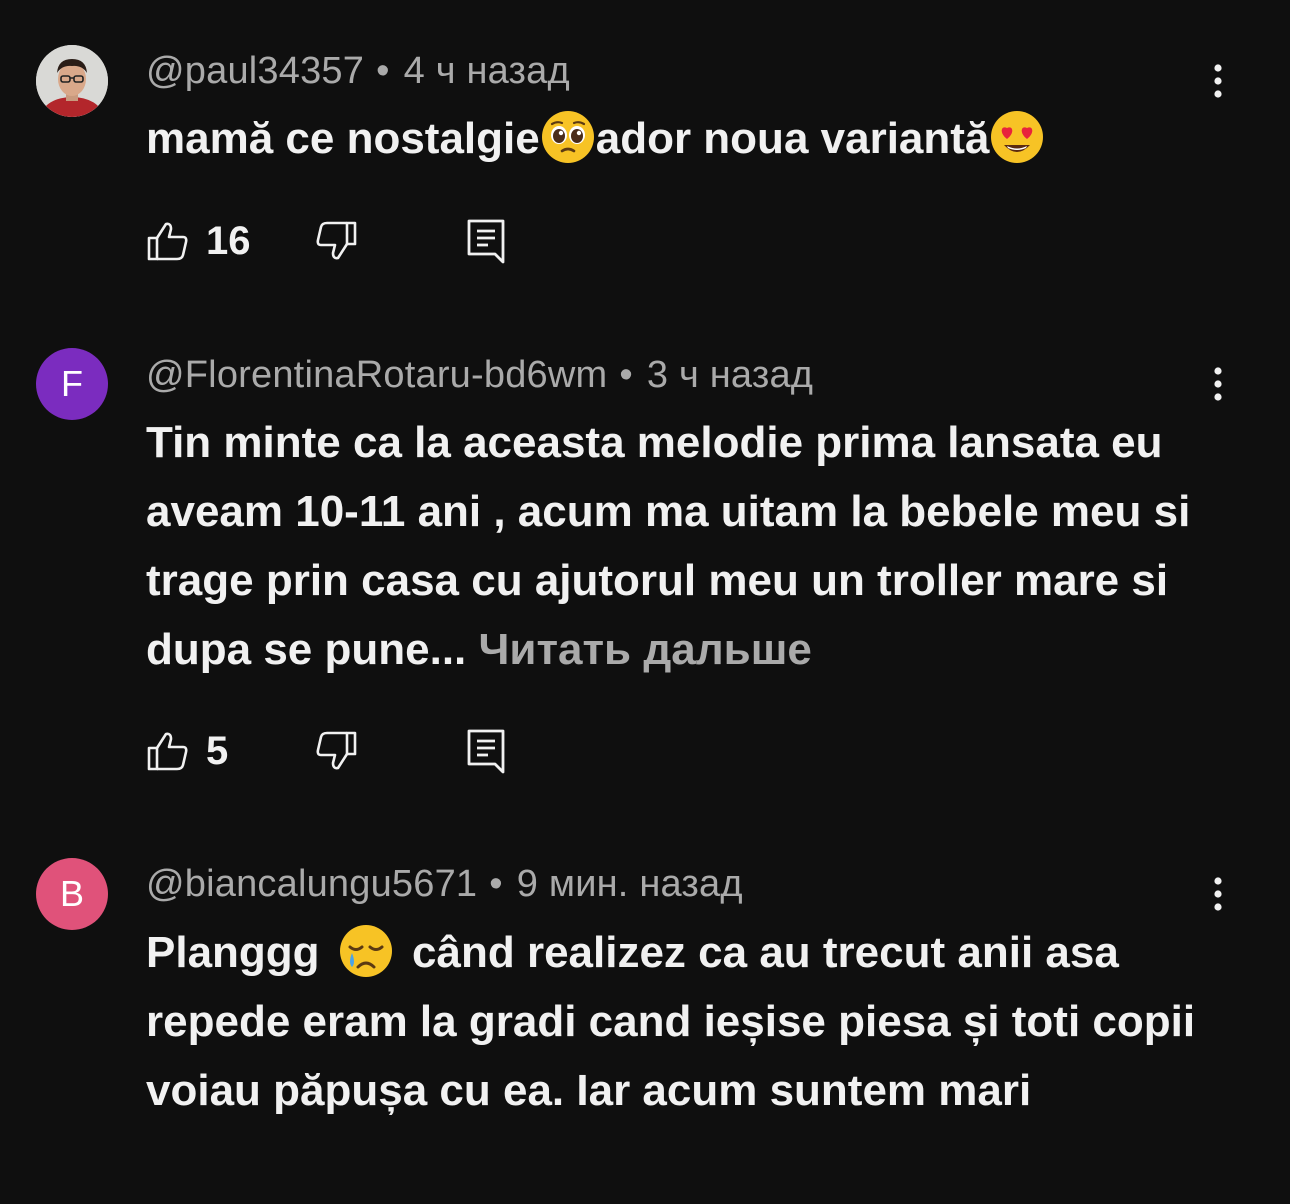  I want to click on comment-header: @FlorentinaRotaru-bd6wm • 3 ч назад, so click(479, 375).